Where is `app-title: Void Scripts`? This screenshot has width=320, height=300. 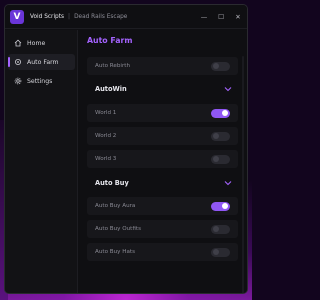 app-title: Void Scripts is located at coordinates (47, 16).